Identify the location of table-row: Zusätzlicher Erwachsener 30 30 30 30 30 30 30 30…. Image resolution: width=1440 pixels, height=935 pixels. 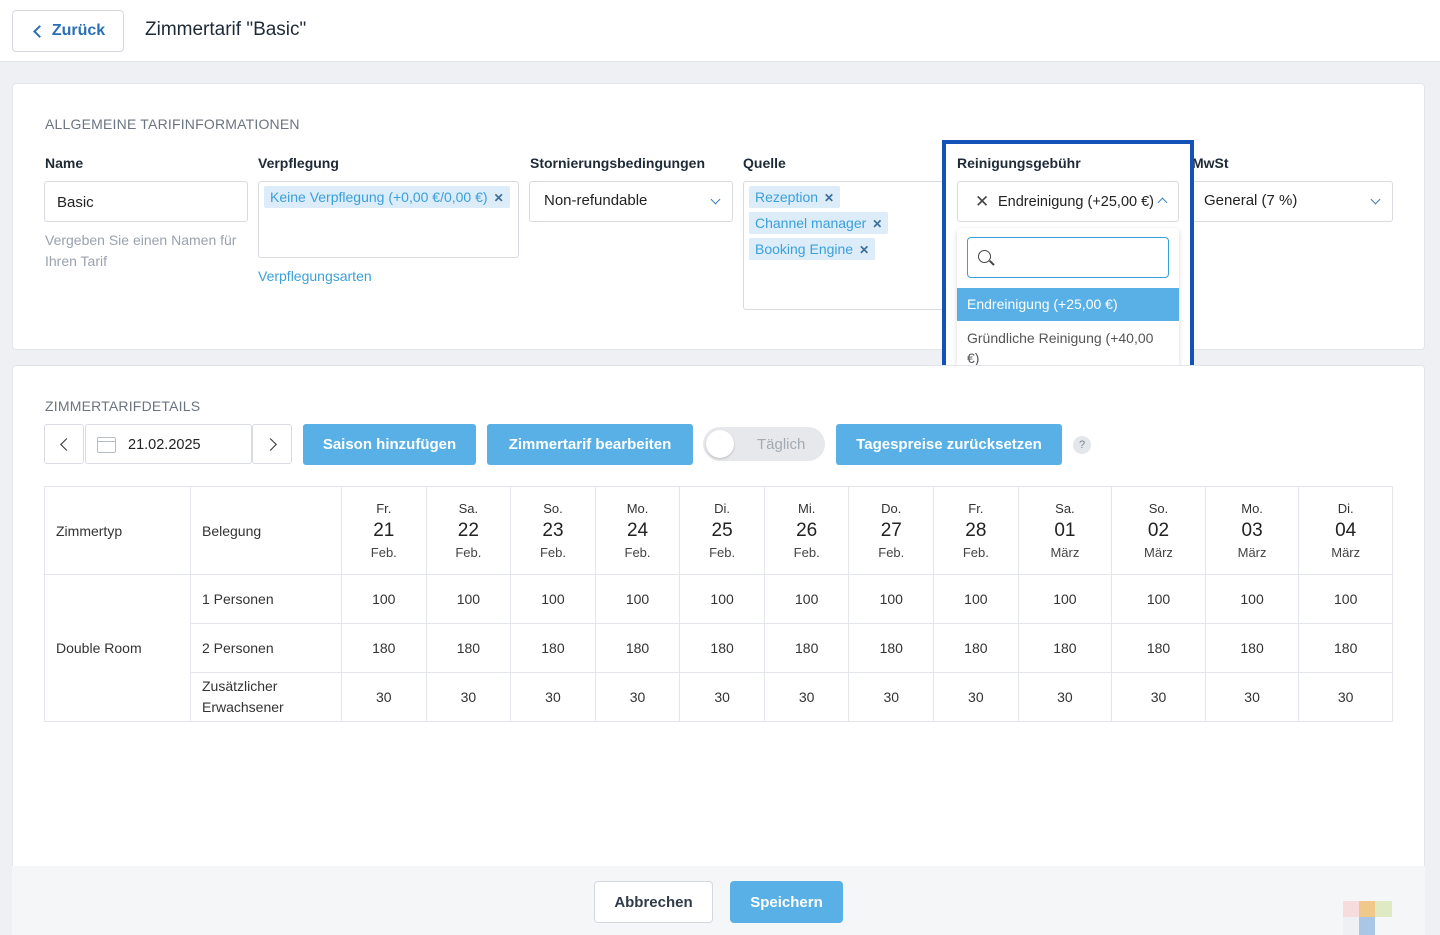
(719, 697).